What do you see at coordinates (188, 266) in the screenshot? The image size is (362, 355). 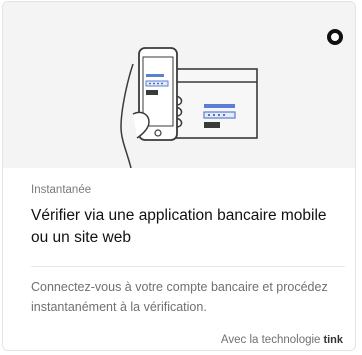 I see `divider` at bounding box center [188, 266].